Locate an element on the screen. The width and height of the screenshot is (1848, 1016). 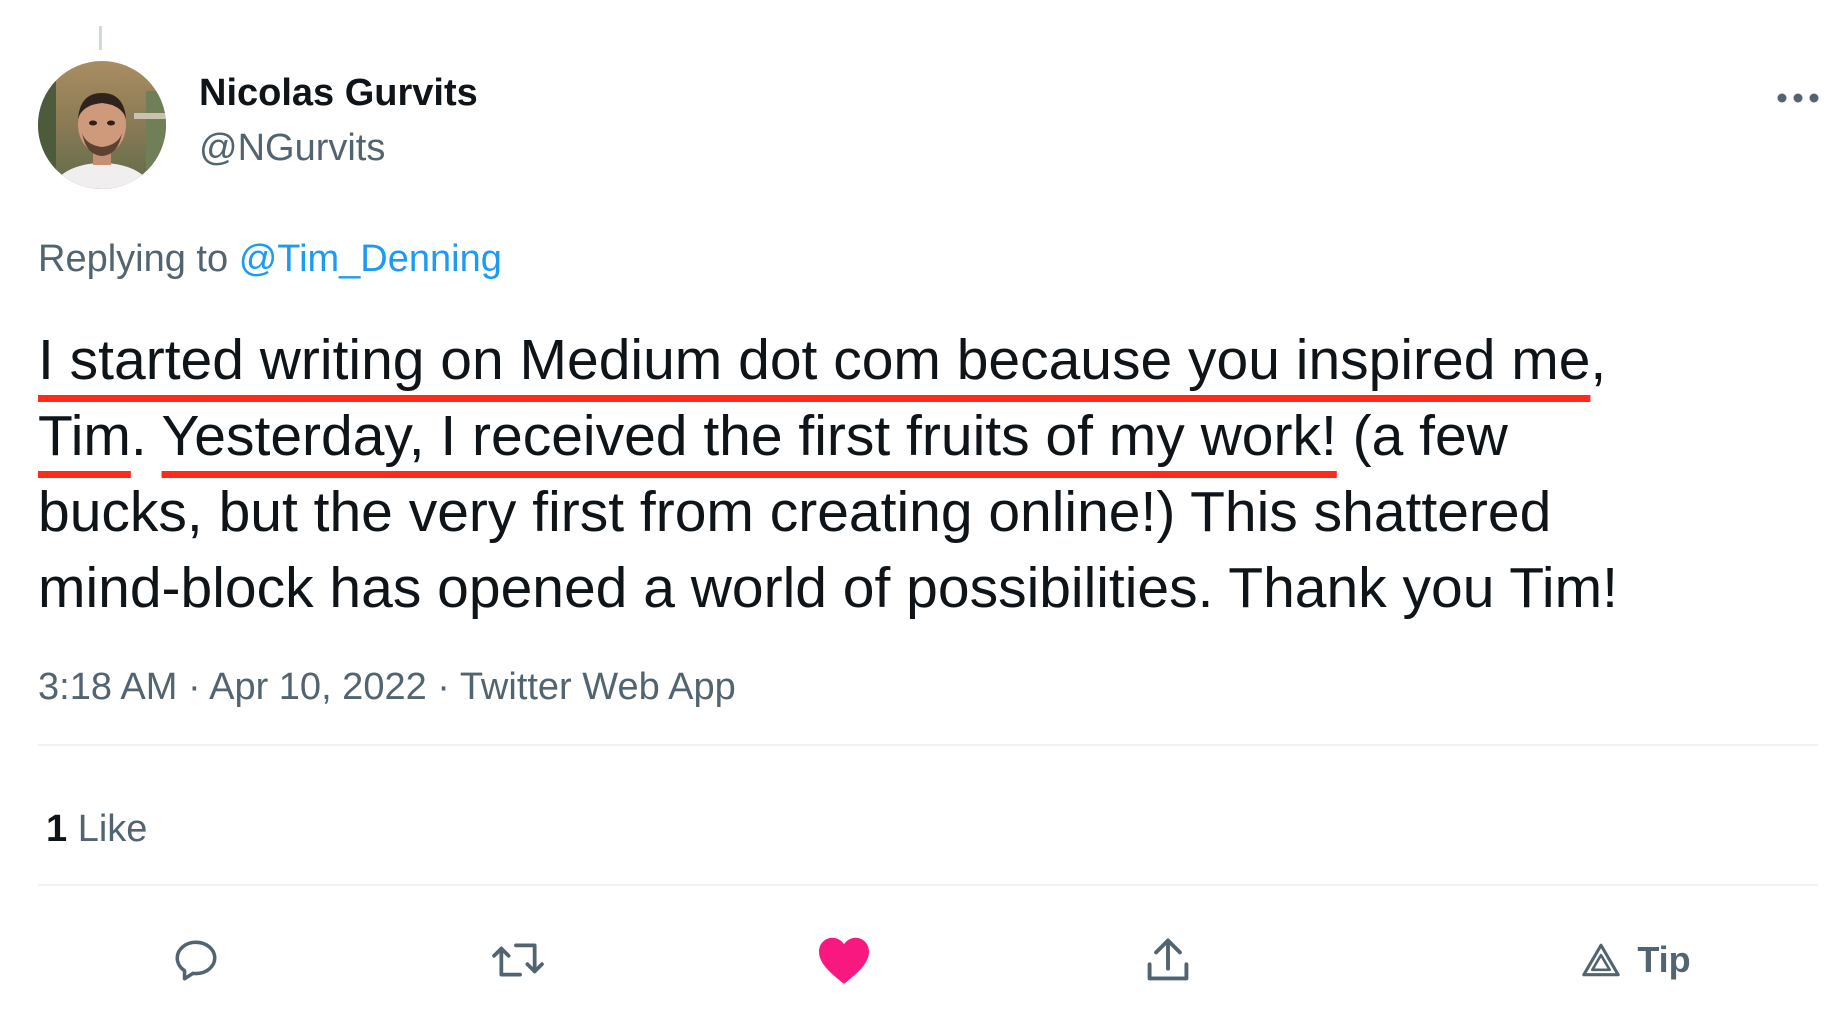
tweet-source-link: Twitter Web App is located at coordinates (598, 687).